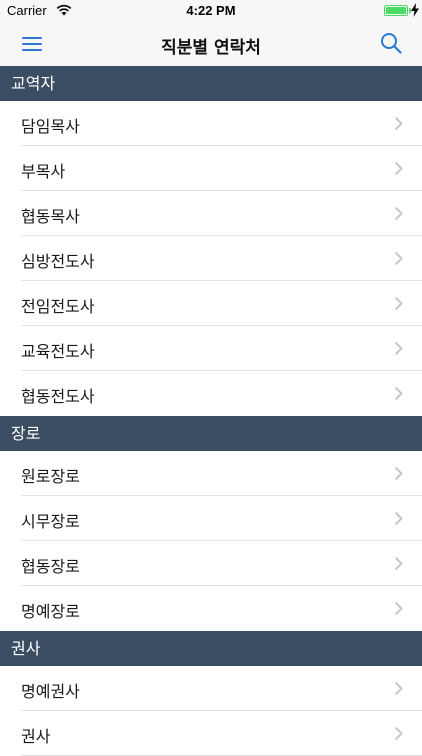 The image size is (422, 756). What do you see at coordinates (211, 648) in the screenshot?
I see `section-header: 권사` at bounding box center [211, 648].